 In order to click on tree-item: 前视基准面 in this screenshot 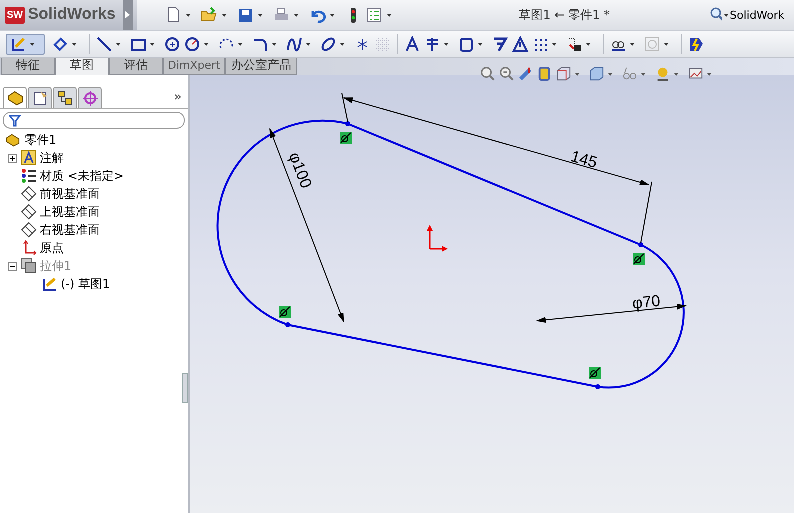, I will do `click(70, 194)`.